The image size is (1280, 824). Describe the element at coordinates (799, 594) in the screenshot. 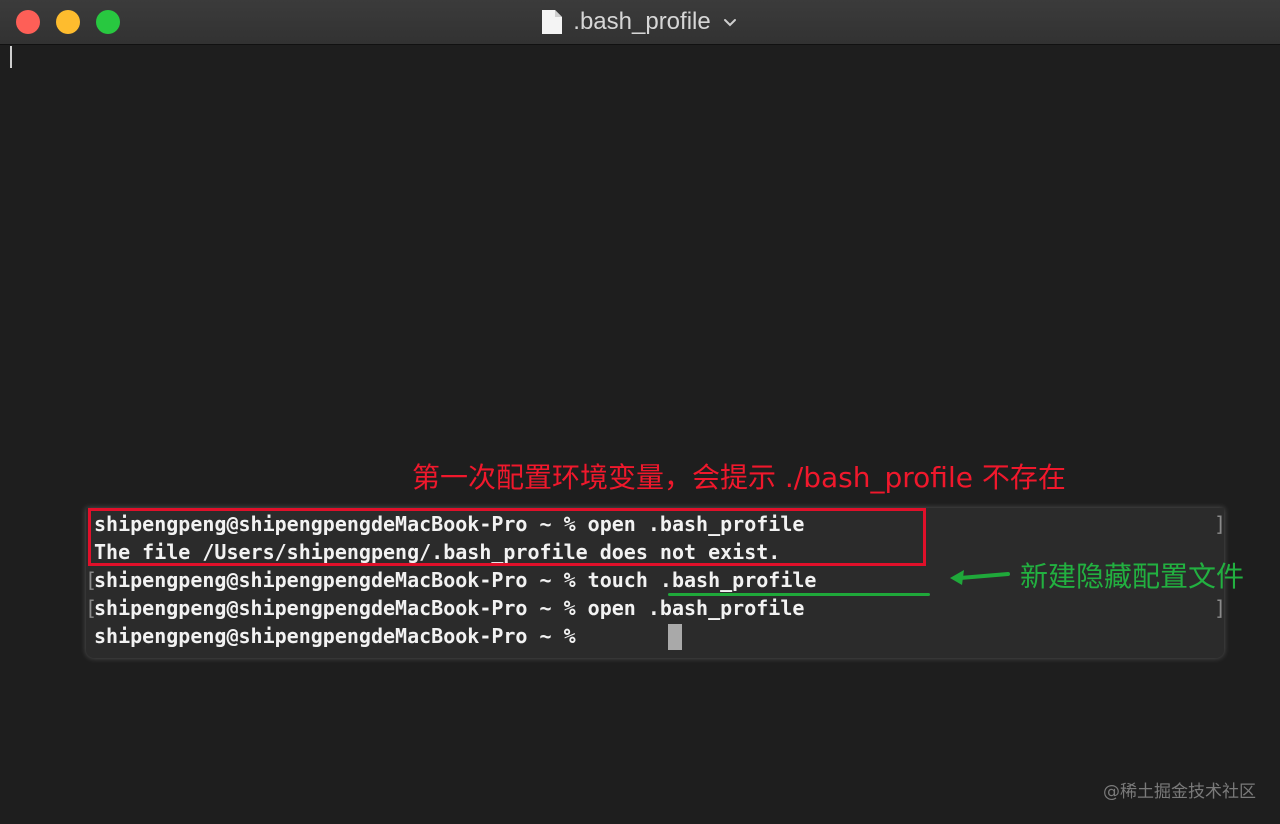

I see `green-underline` at that location.